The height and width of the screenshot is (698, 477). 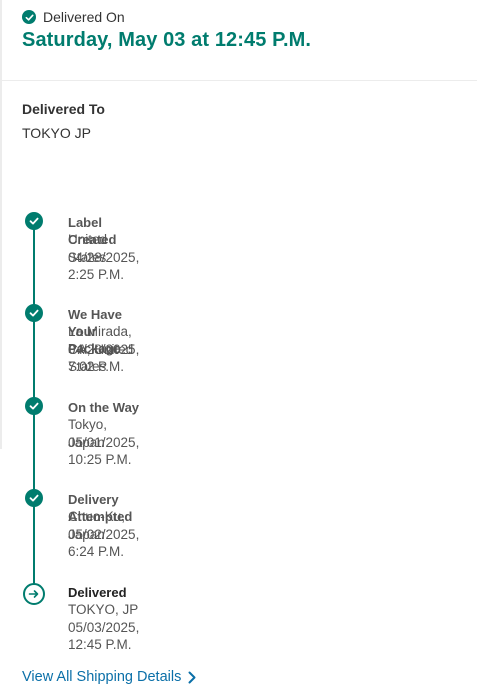 I want to click on event-location: United States, so click(x=88, y=248).